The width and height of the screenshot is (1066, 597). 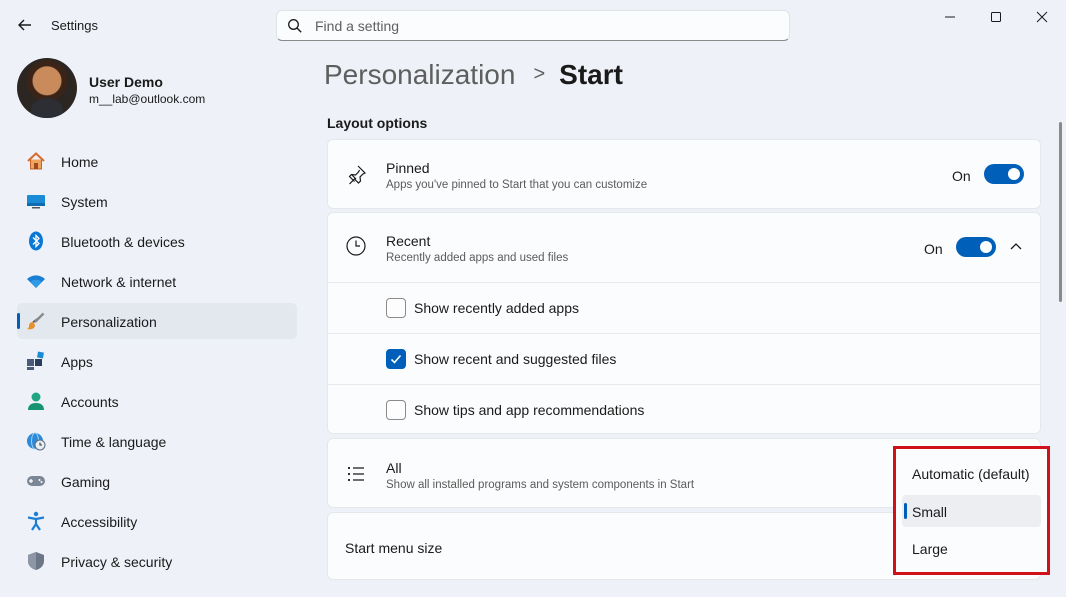 I want to click on pin-icon, so click(x=357, y=175).